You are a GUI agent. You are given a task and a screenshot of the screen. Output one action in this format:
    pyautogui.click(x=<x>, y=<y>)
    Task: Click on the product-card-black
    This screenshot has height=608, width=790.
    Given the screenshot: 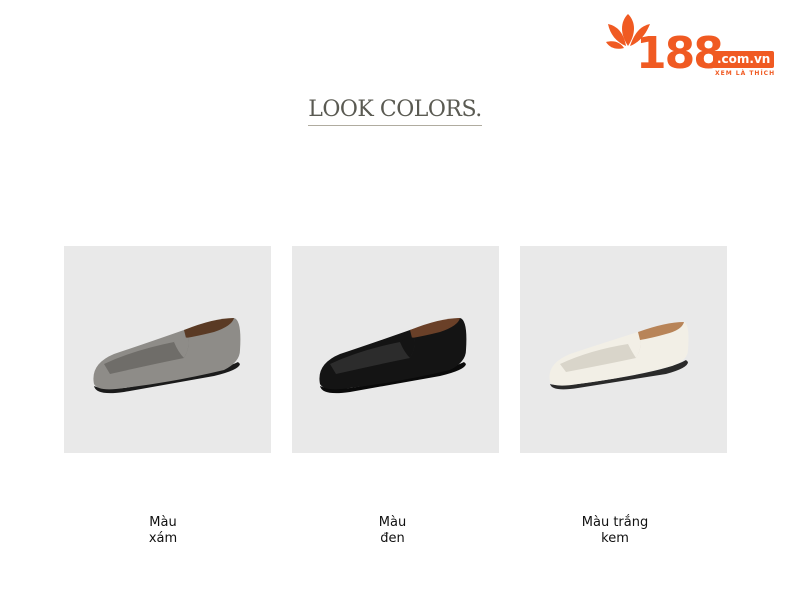 What is the action you would take?
    pyautogui.click(x=395, y=349)
    